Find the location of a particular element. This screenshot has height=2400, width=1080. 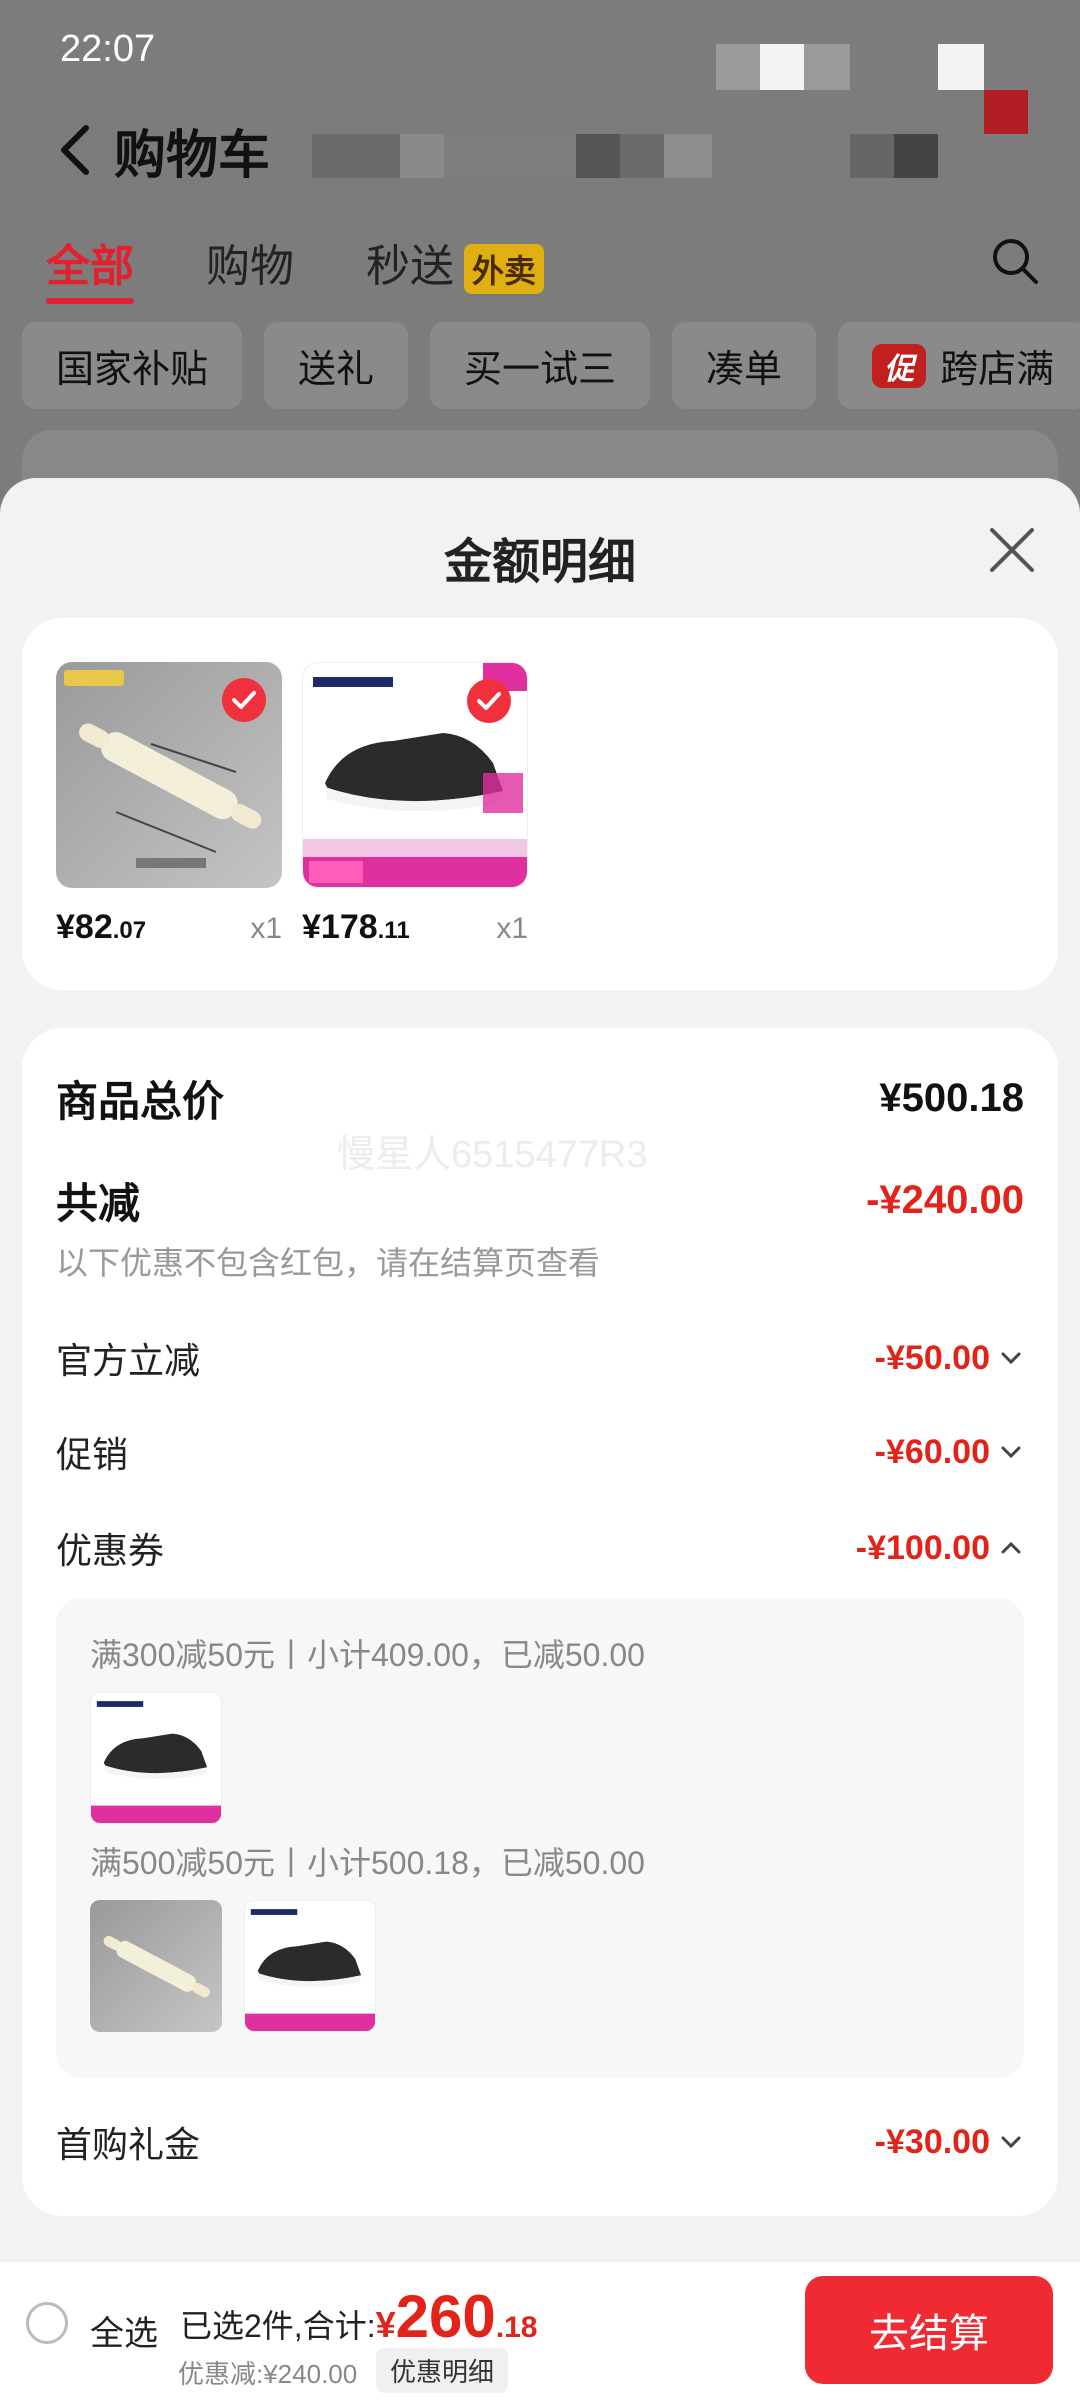

header: 购物车 is located at coordinates (163, 150).